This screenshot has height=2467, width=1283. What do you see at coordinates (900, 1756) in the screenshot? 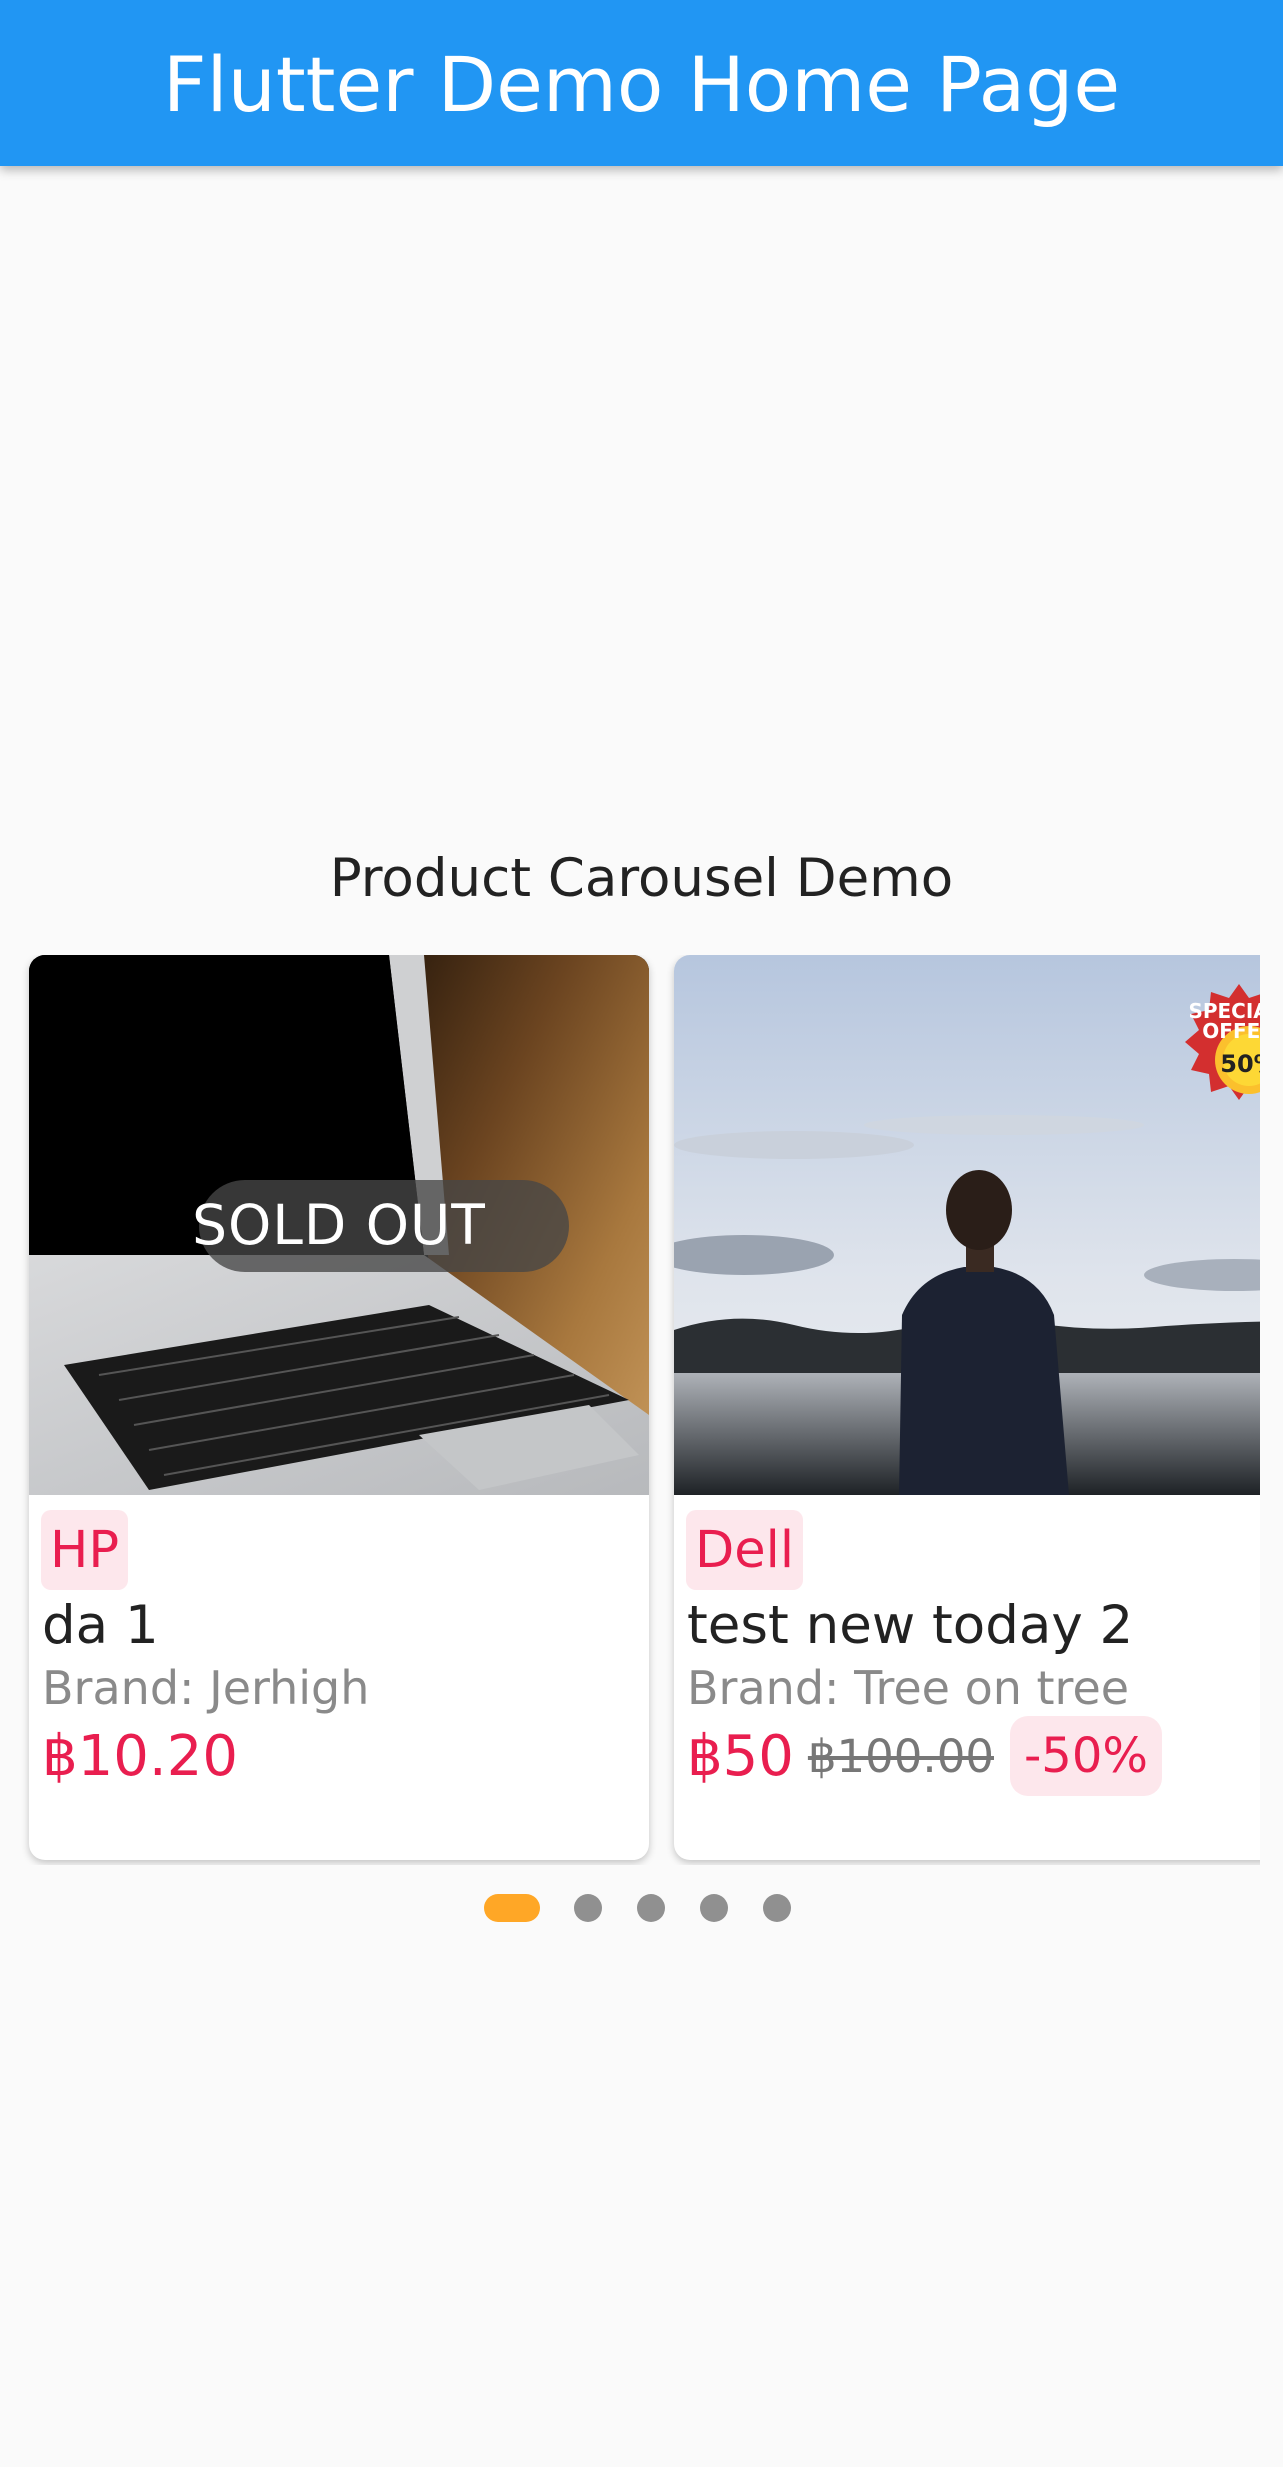
I see `original-price: ฿100.00` at bounding box center [900, 1756].